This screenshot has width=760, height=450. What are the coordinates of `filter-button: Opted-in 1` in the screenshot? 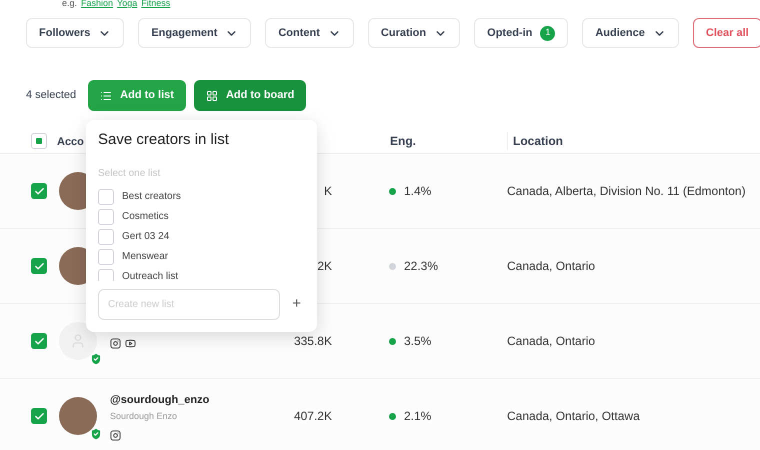 It's located at (521, 33).